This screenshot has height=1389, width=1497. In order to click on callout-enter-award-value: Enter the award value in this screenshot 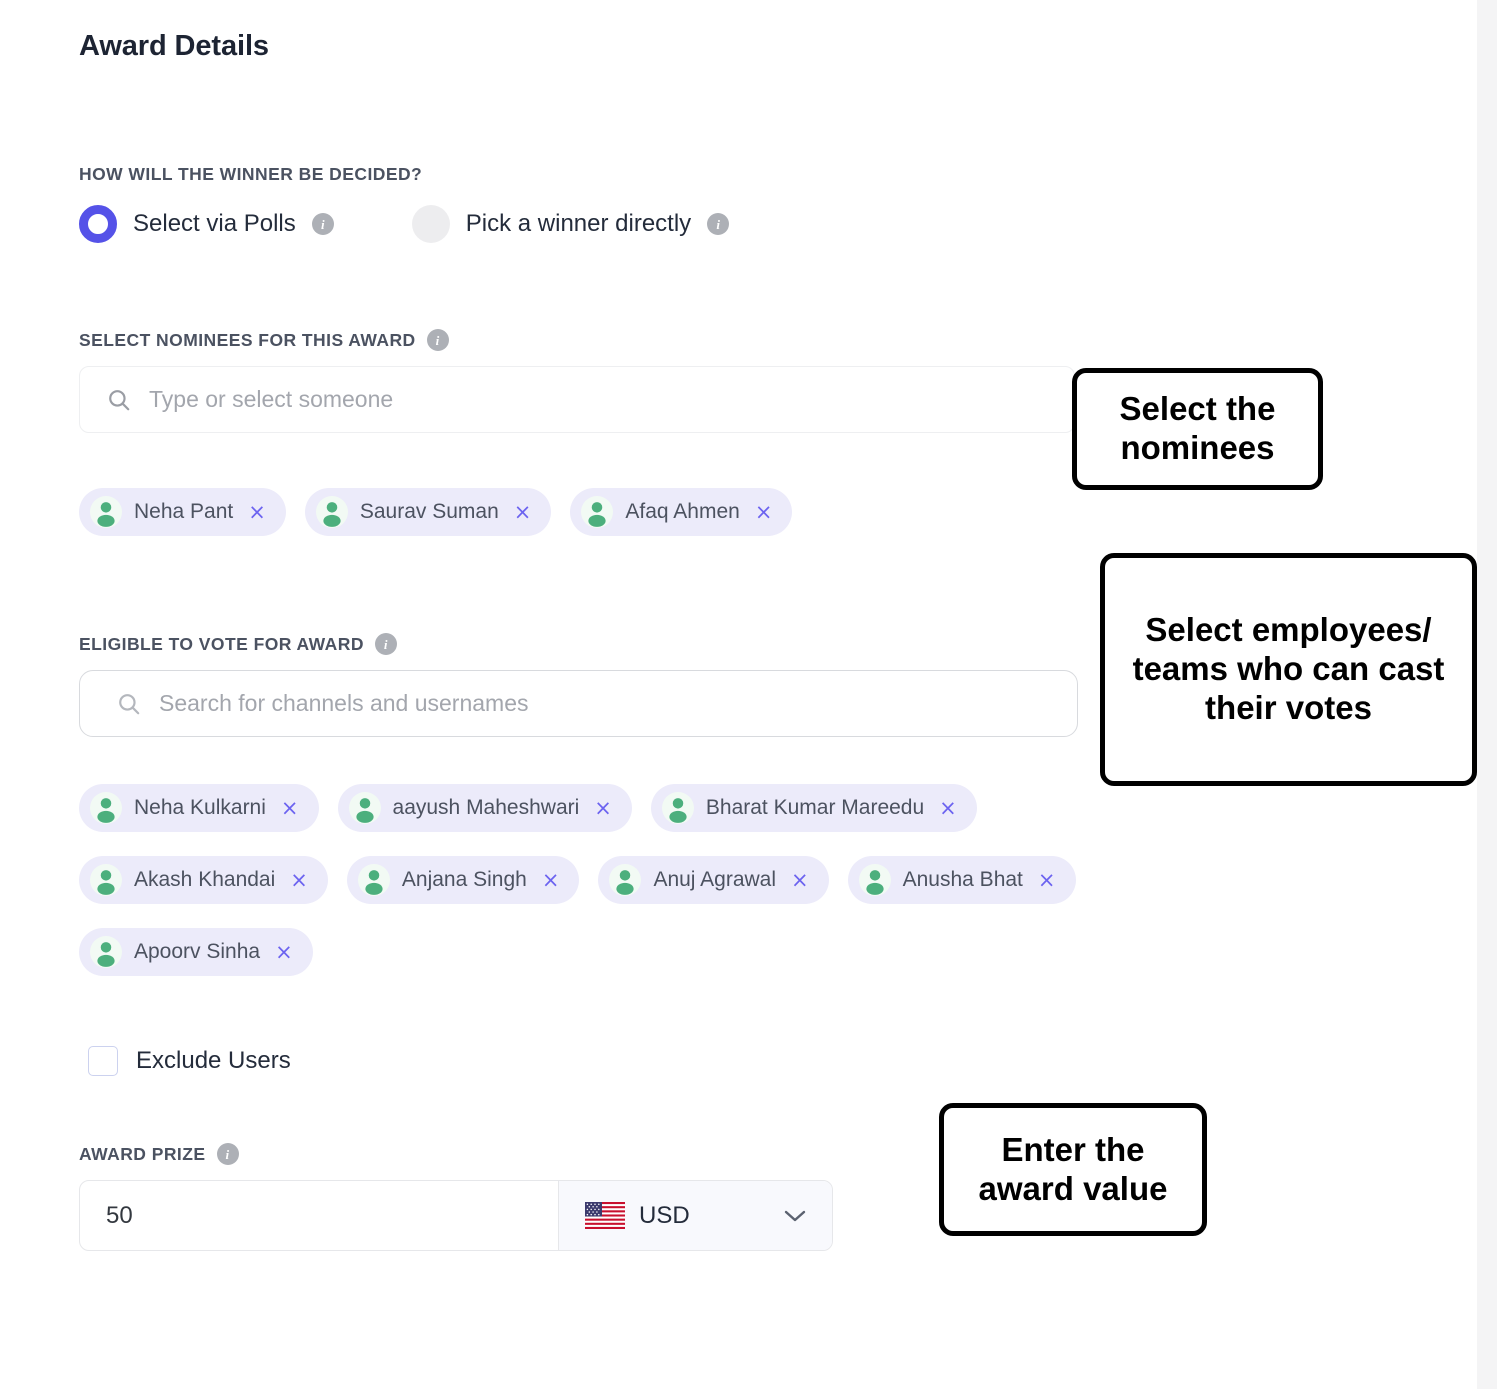, I will do `click(1073, 1169)`.